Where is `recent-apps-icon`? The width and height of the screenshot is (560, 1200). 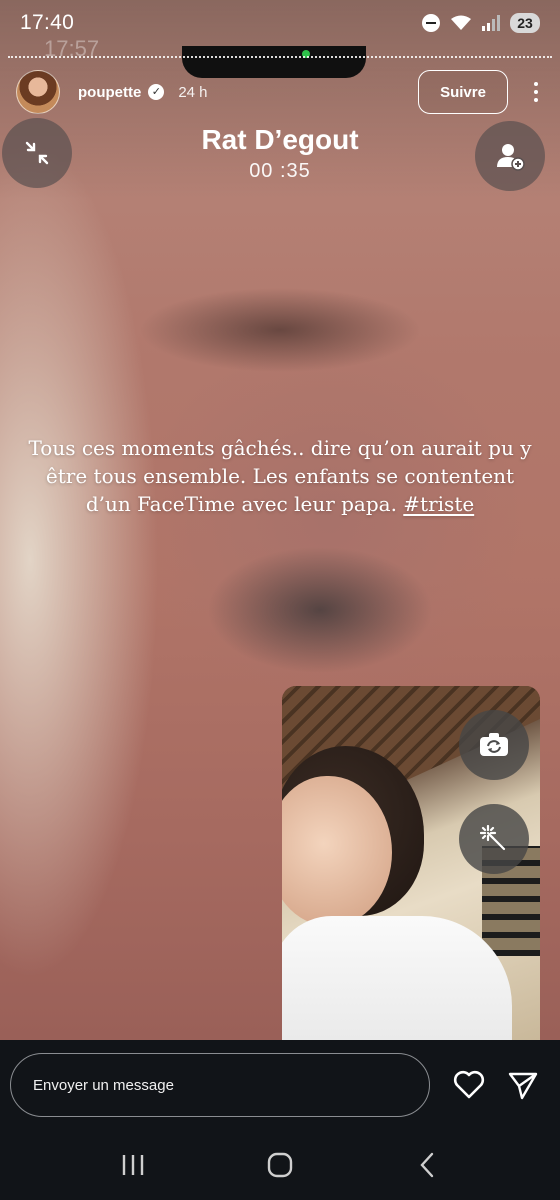
recent-apps-icon is located at coordinates (133, 1165).